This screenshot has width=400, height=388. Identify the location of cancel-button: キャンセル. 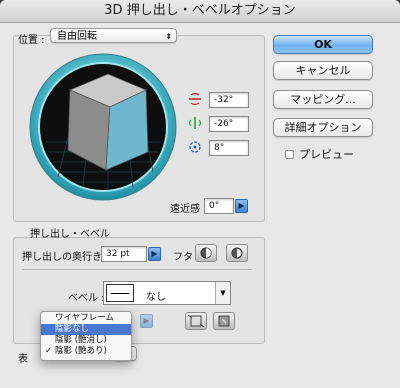
(323, 70).